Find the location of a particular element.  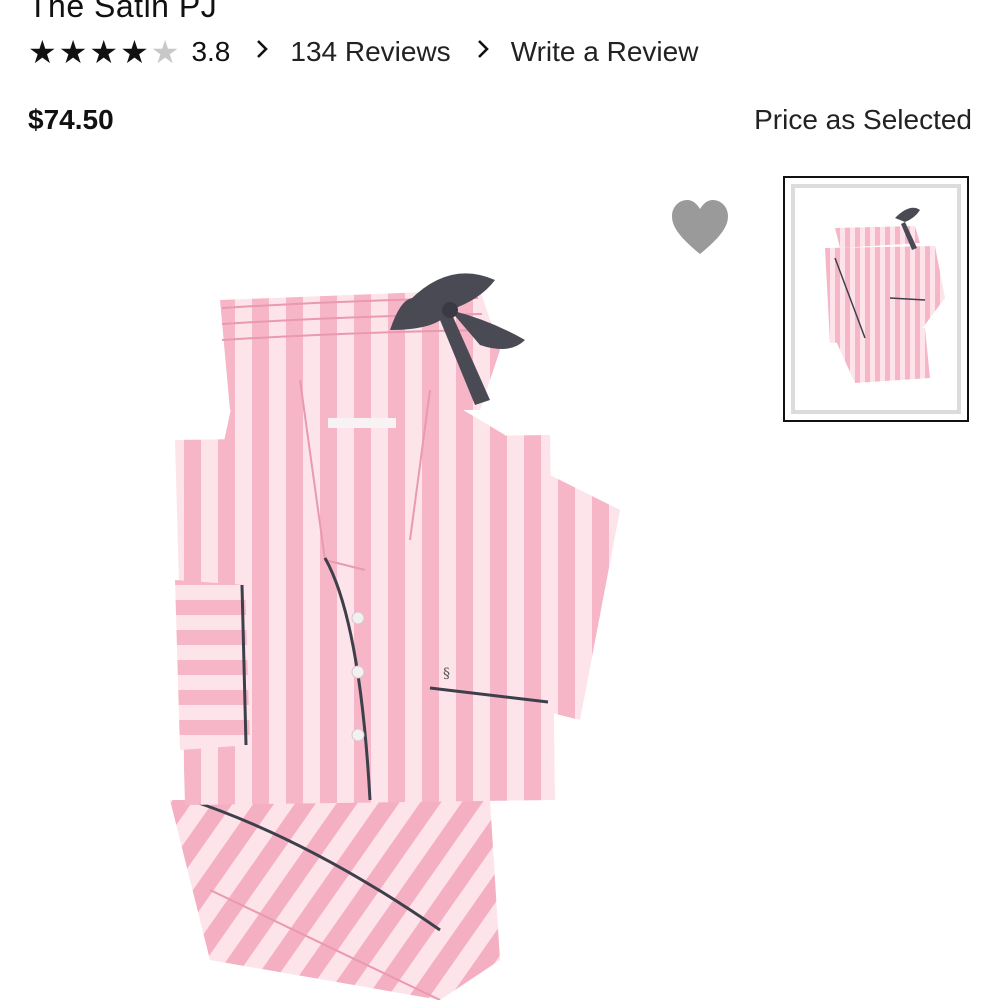

rating-row: ★ ★ ★ ★ ★ 3.8 134 Reviews Write a Review is located at coordinates (363, 52).